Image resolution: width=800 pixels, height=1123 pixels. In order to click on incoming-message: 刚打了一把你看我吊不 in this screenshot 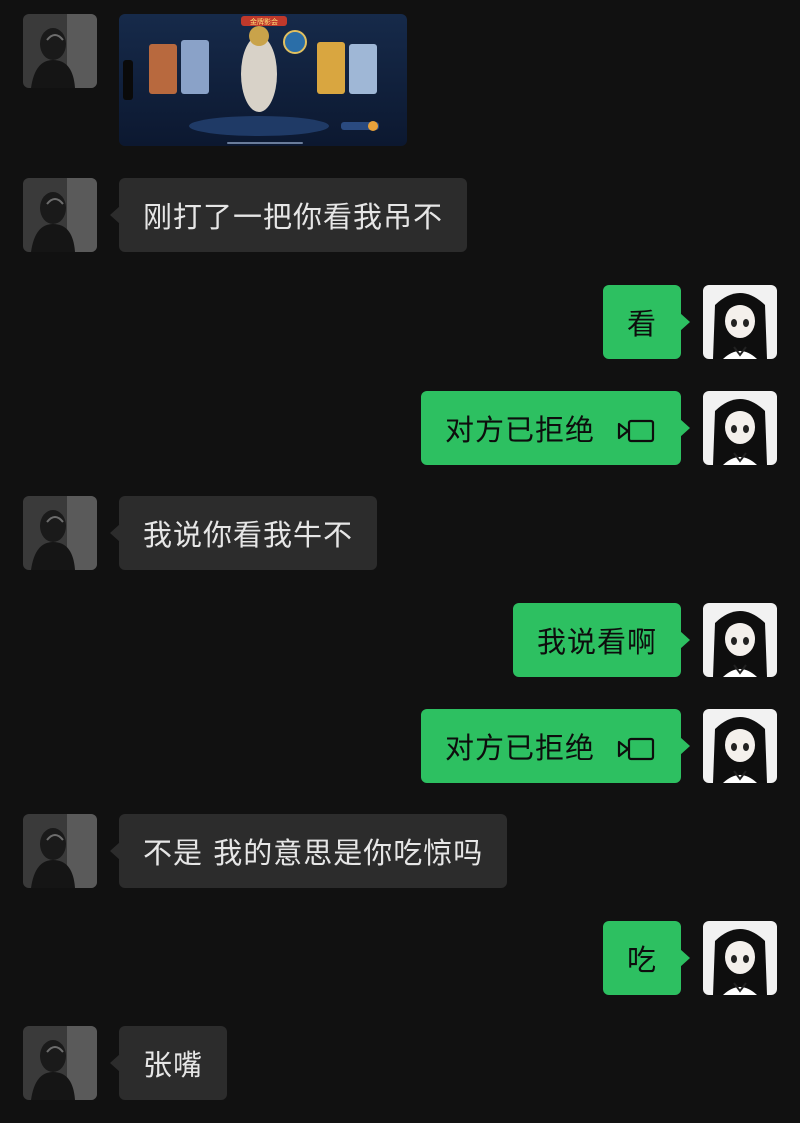, I will do `click(288, 215)`.